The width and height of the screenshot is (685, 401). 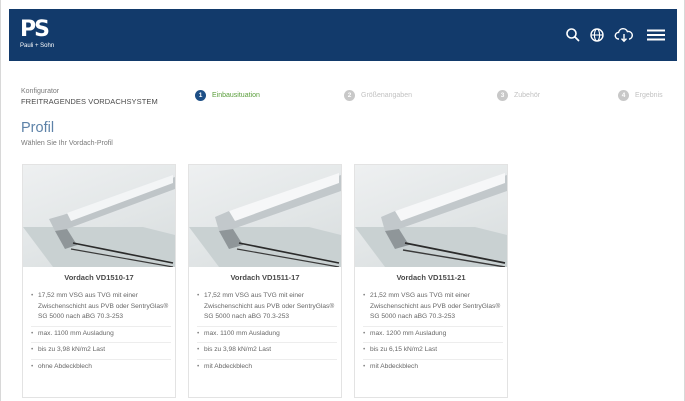 I want to click on step-groessenangaben: 2 Größenangaben, so click(x=378, y=95).